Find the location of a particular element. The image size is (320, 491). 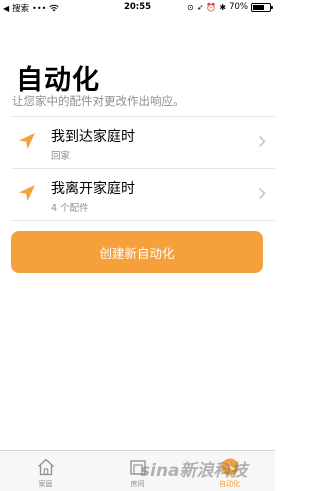

battery-icon is located at coordinates (262, 7).